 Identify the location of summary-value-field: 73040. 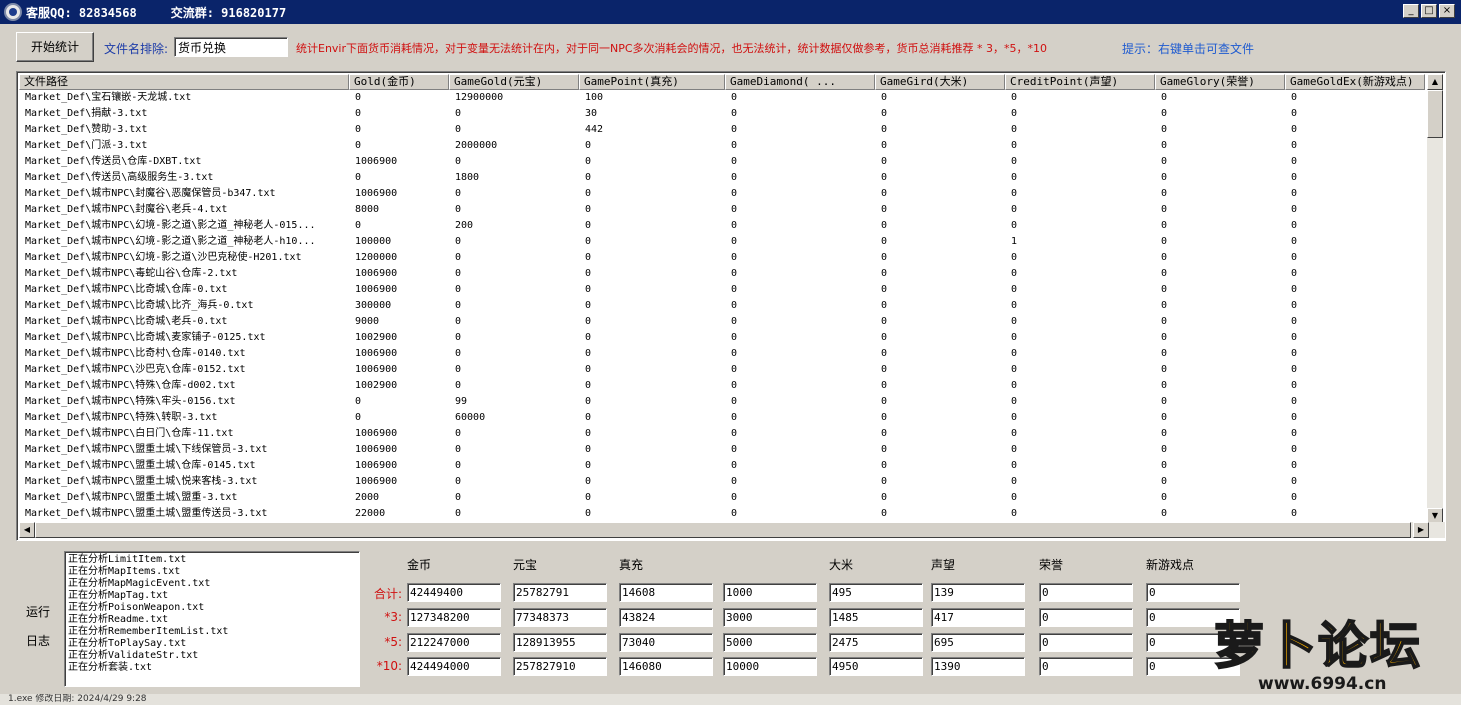
(666, 642).